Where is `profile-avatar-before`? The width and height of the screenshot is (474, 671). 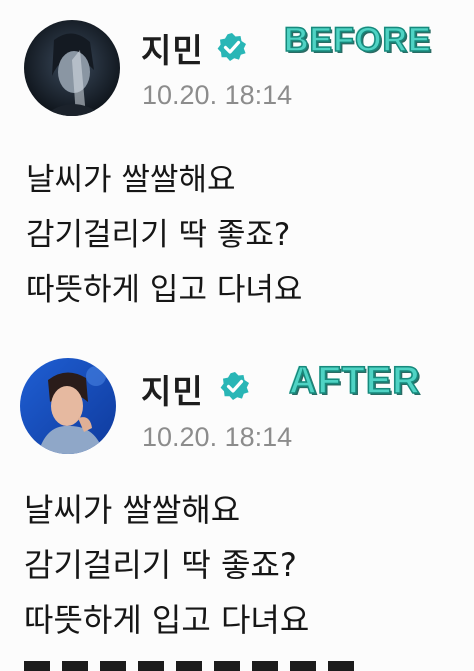 profile-avatar-before is located at coordinates (72, 68).